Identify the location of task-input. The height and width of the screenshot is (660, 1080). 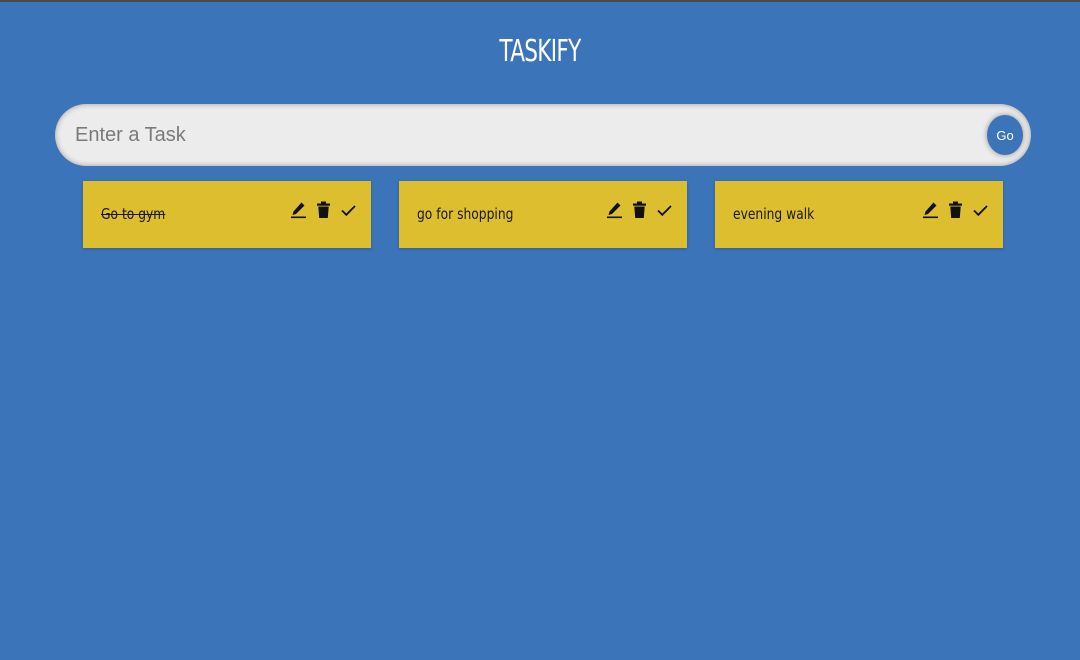
(543, 135).